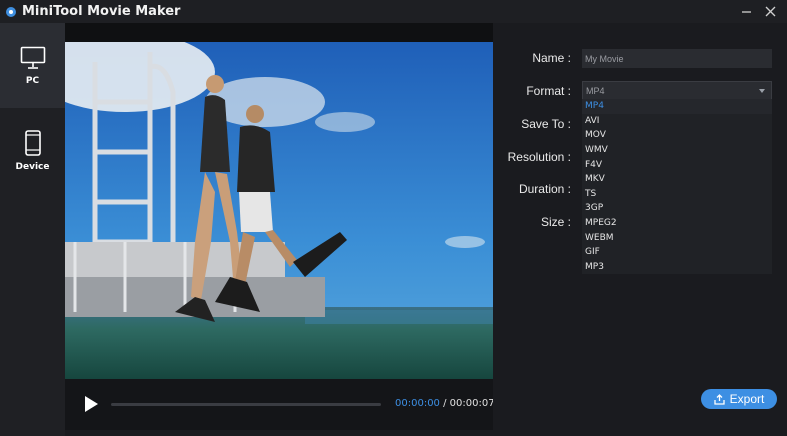  What do you see at coordinates (417, 403) in the screenshot?
I see `current-time: 00:00:00` at bounding box center [417, 403].